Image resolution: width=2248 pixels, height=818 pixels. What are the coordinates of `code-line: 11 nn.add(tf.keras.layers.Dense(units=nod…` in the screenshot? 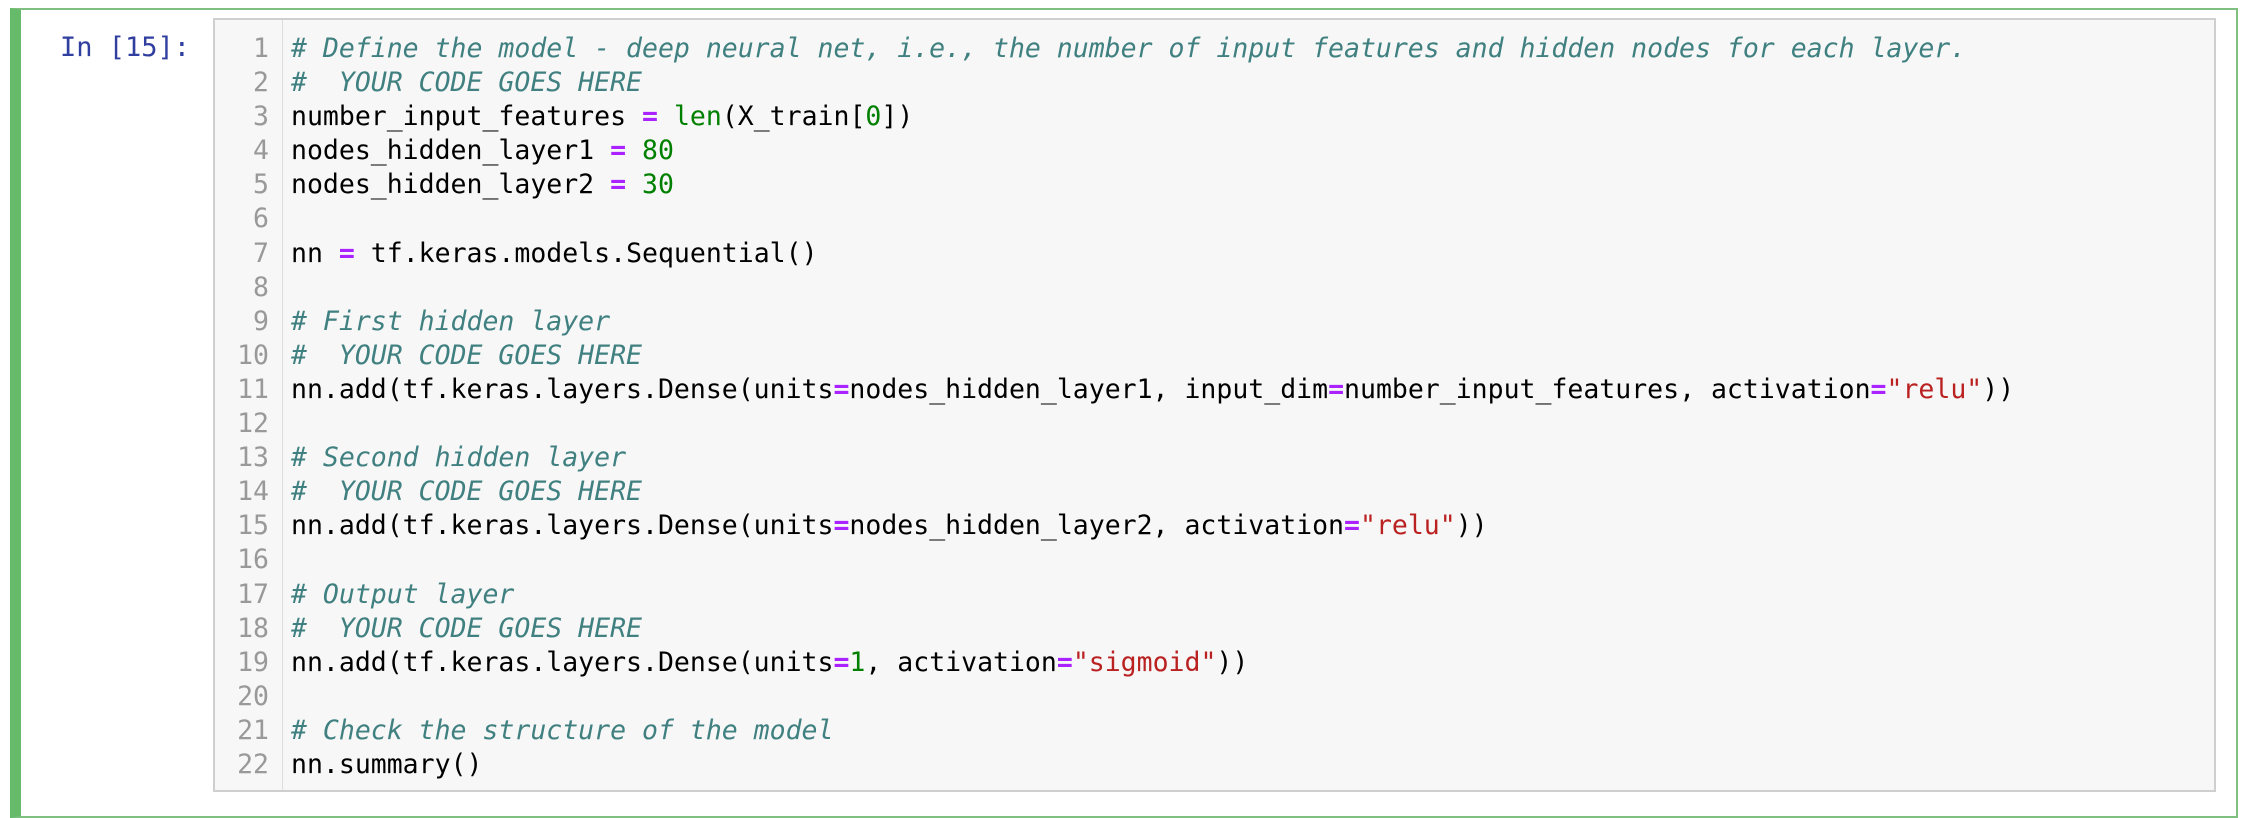 It's located at (1214, 390).